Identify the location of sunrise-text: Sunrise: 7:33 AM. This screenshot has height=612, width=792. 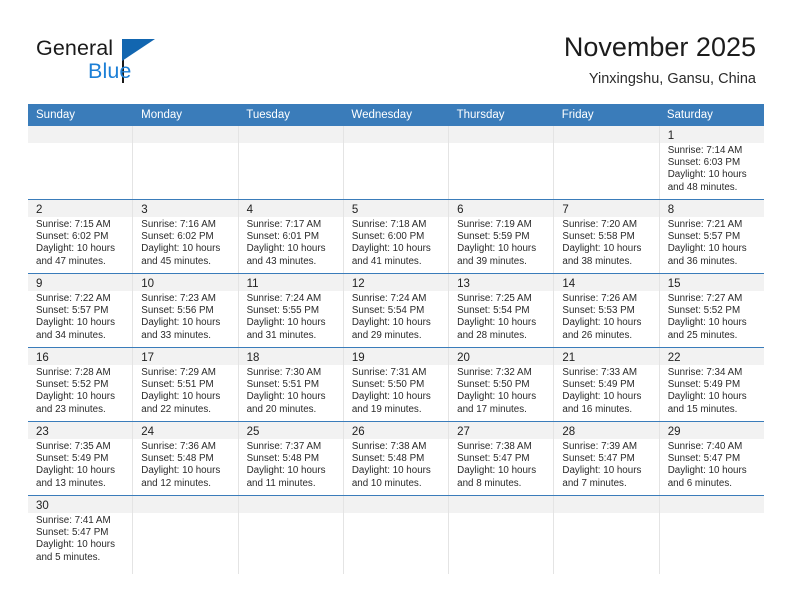
(600, 372).